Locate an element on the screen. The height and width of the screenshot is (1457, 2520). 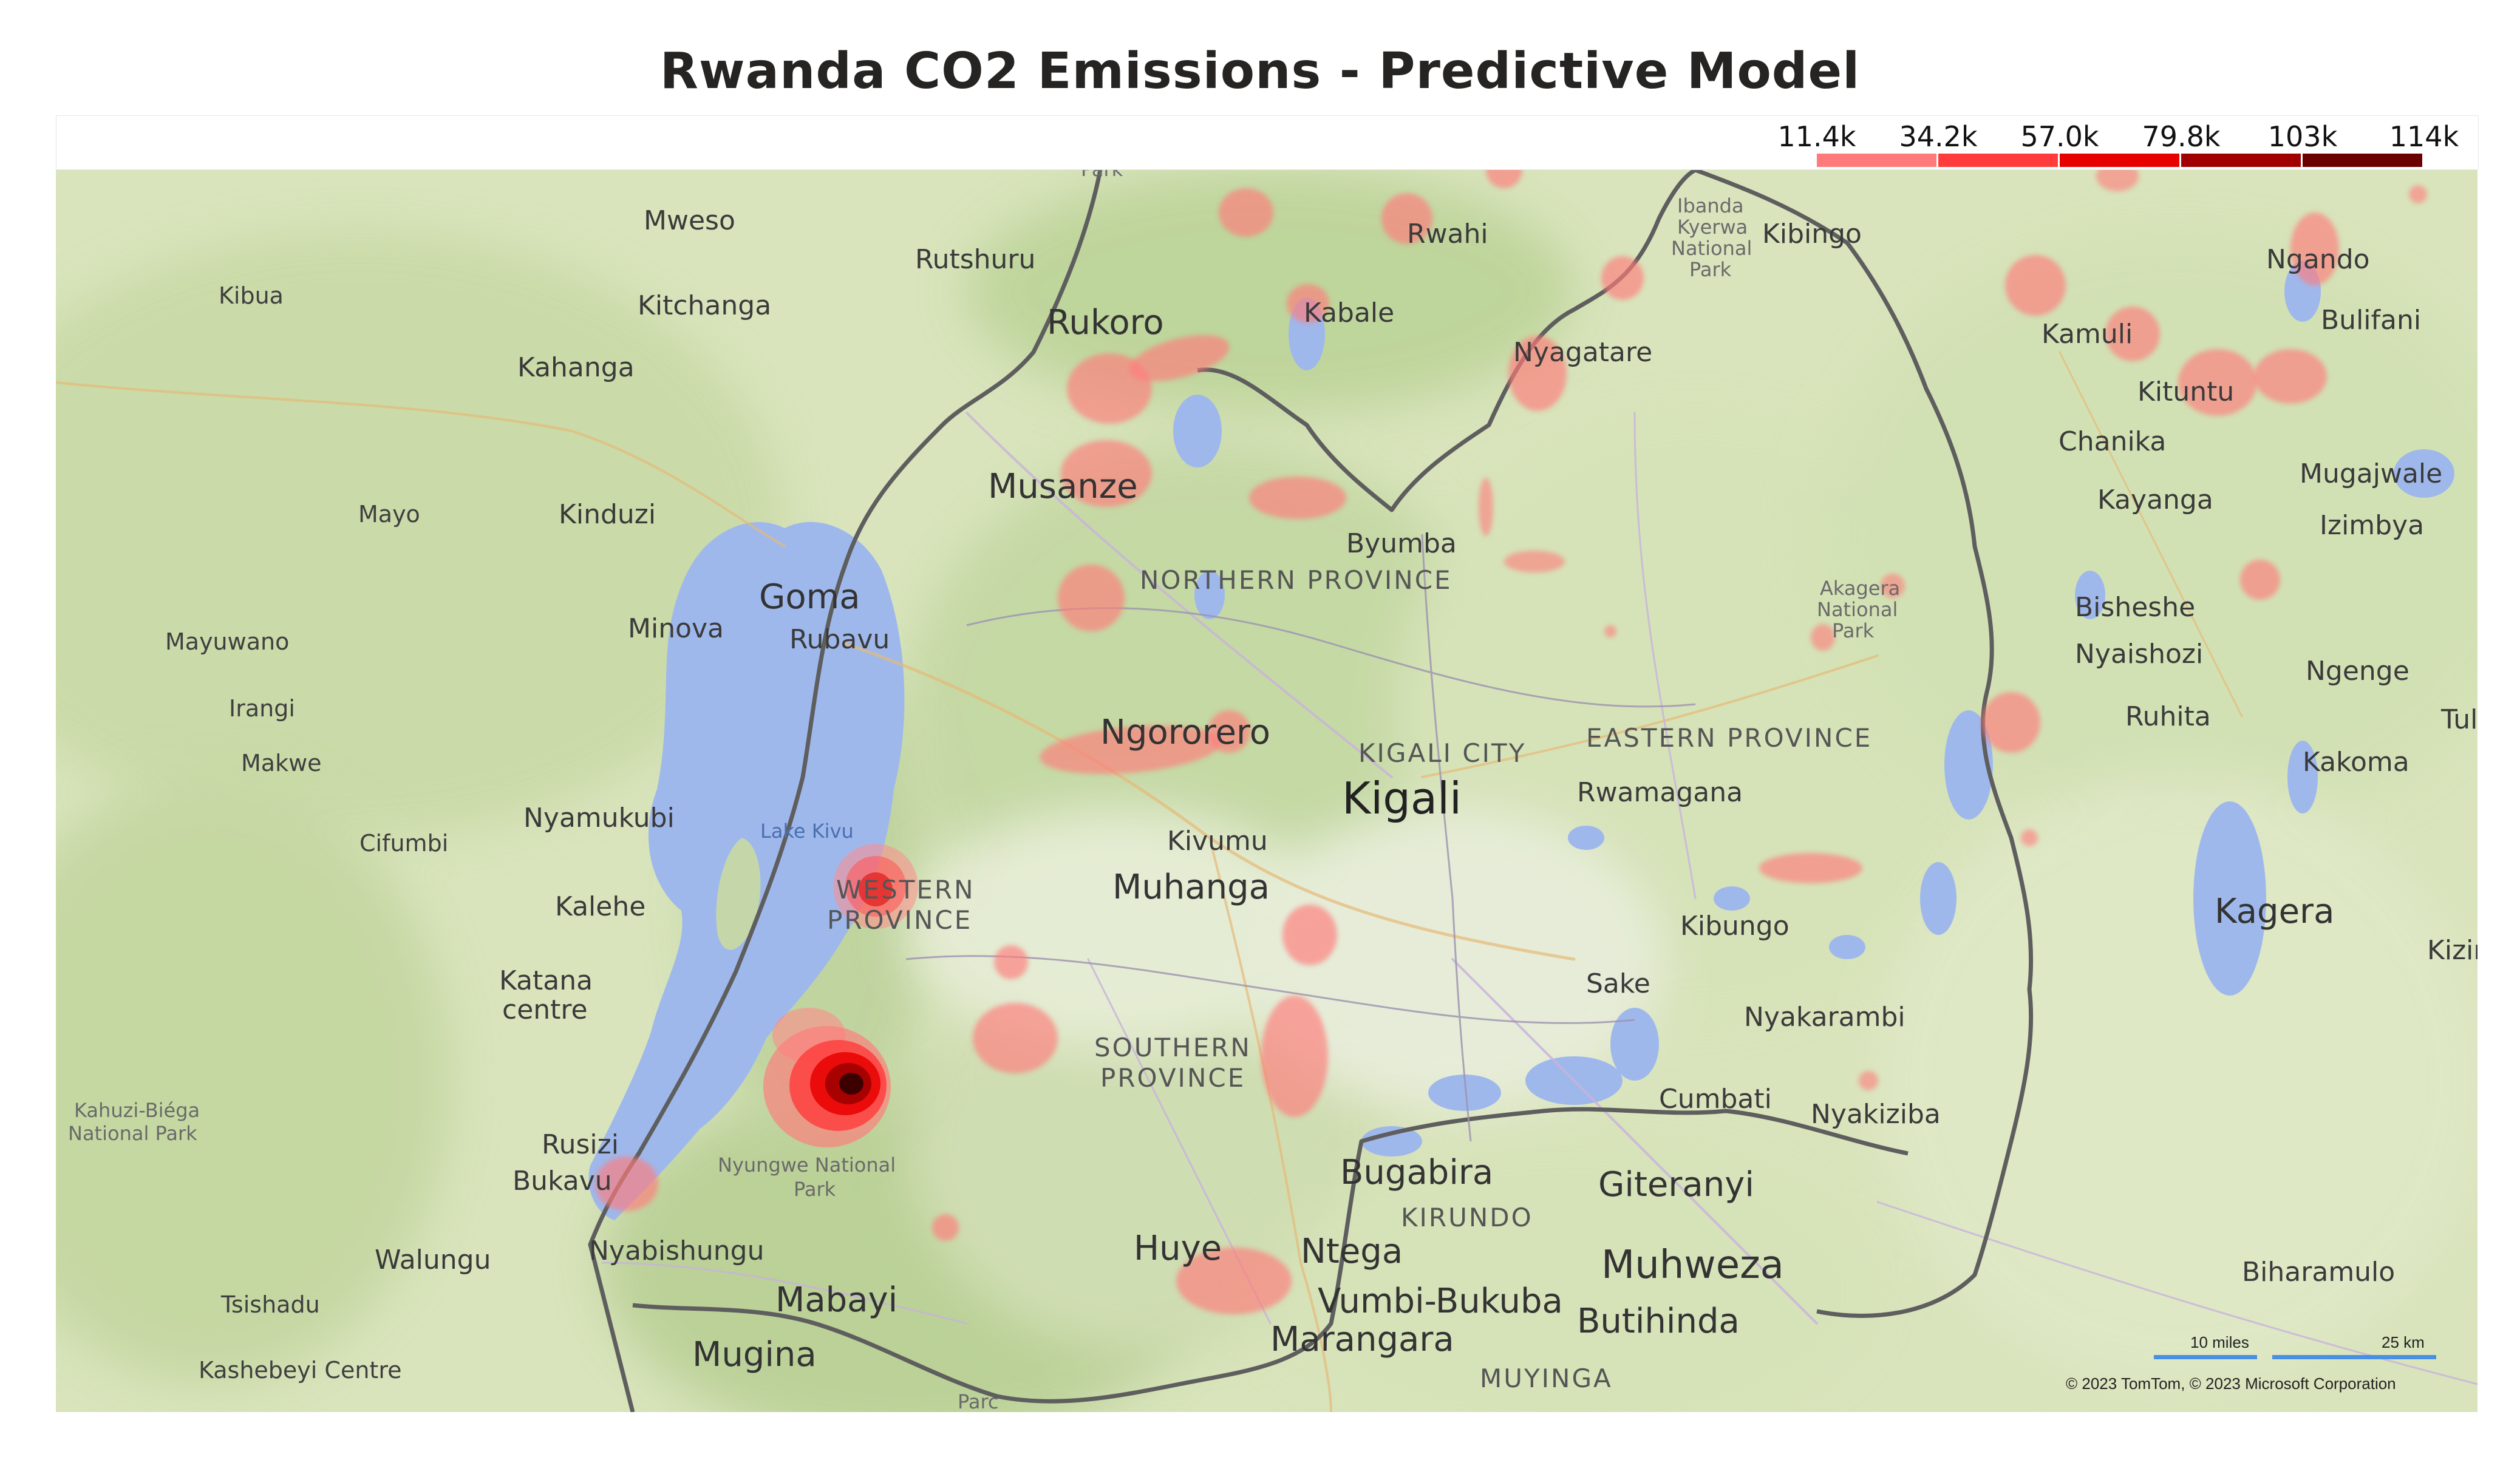
blob-northern is located at coordinates (1091, 598).